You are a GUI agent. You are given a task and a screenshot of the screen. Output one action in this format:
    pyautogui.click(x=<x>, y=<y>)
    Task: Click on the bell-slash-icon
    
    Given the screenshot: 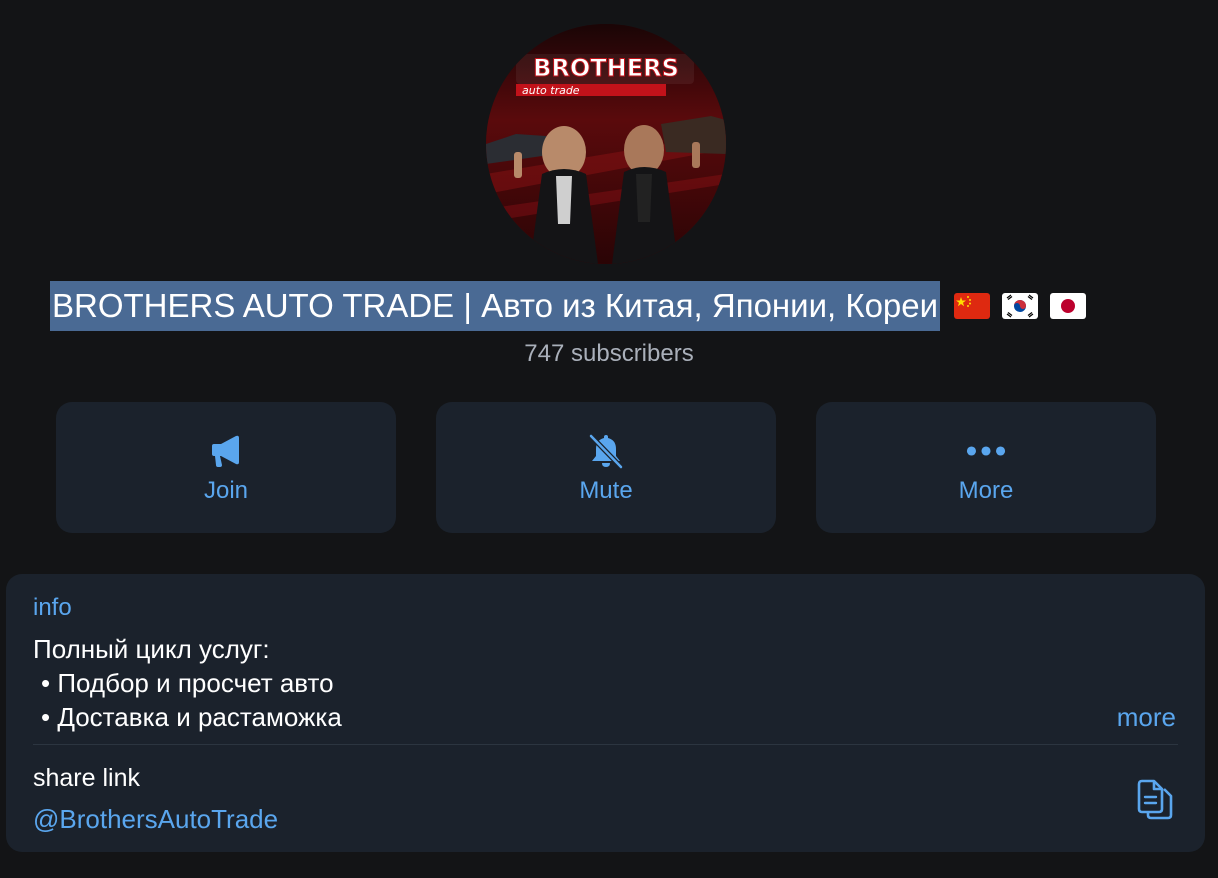 What is the action you would take?
    pyautogui.click(x=606, y=451)
    